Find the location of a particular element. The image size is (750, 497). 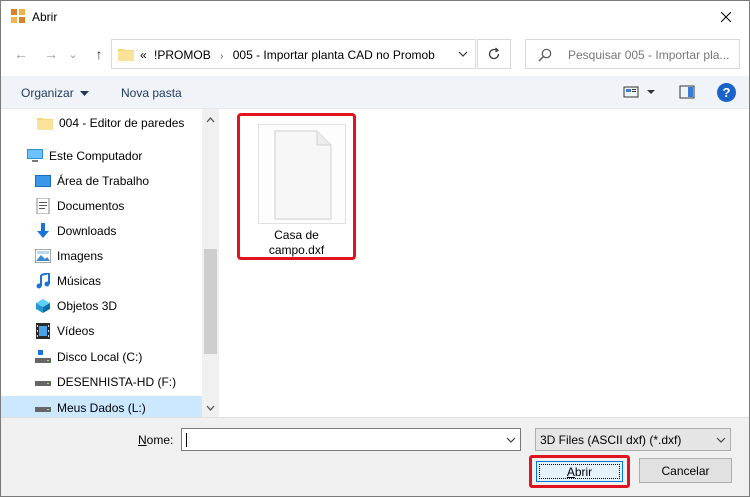

open-button-highlight: Abrir is located at coordinates (579, 471).